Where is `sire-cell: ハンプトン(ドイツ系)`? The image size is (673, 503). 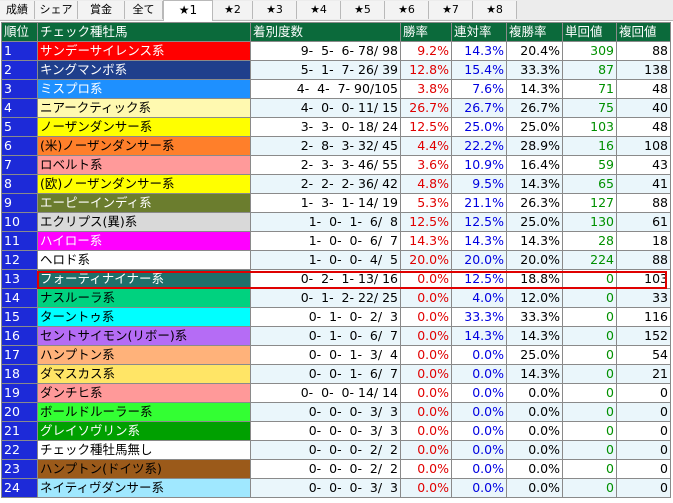 sire-cell: ハンプトン(ドイツ系) is located at coordinates (144, 469).